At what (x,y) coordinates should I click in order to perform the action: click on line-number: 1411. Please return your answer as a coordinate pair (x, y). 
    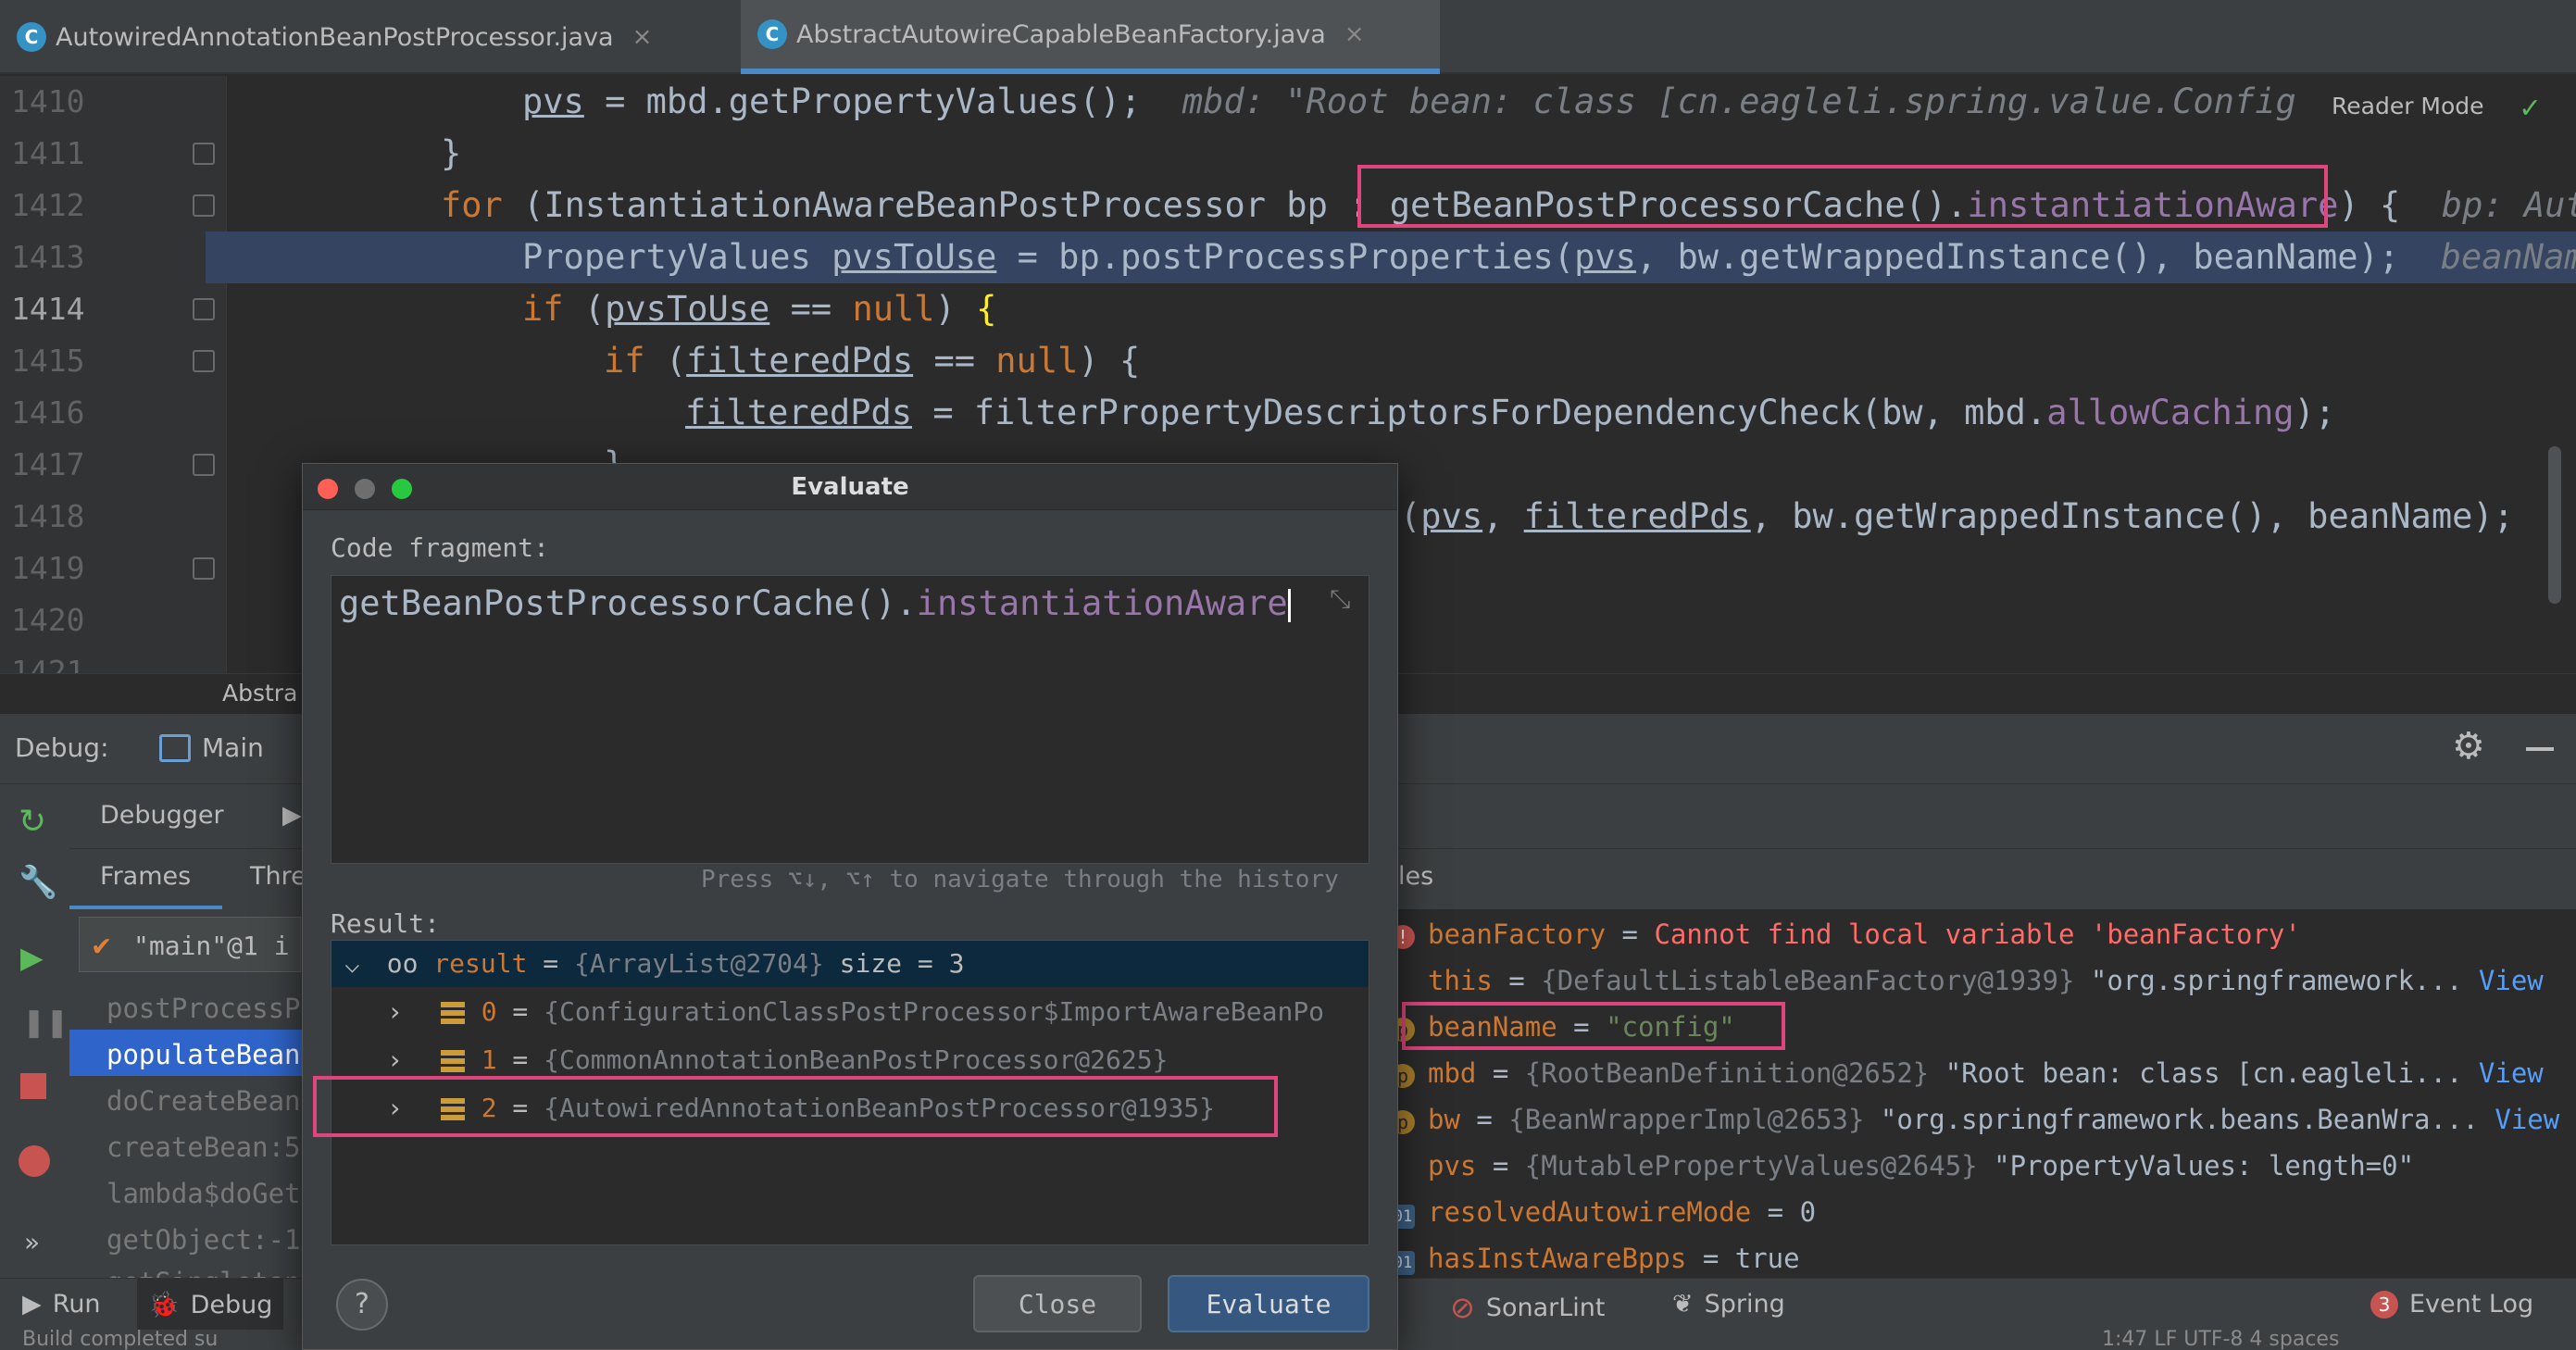
    Looking at the image, I should click on (48, 153).